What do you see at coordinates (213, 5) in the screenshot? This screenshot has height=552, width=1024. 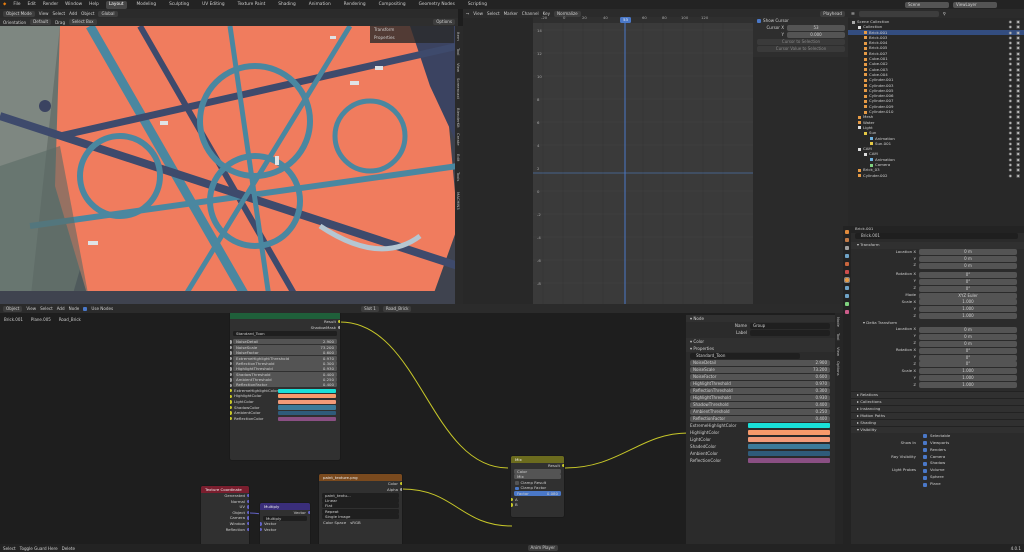 I see `workspace-tab-uv-editing: UV Editing` at bounding box center [213, 5].